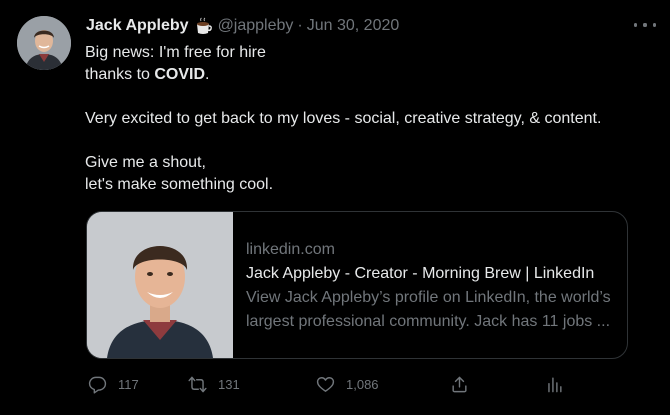  What do you see at coordinates (370, 75) in the screenshot?
I see `tweet-text-line: thanks to COVID.` at bounding box center [370, 75].